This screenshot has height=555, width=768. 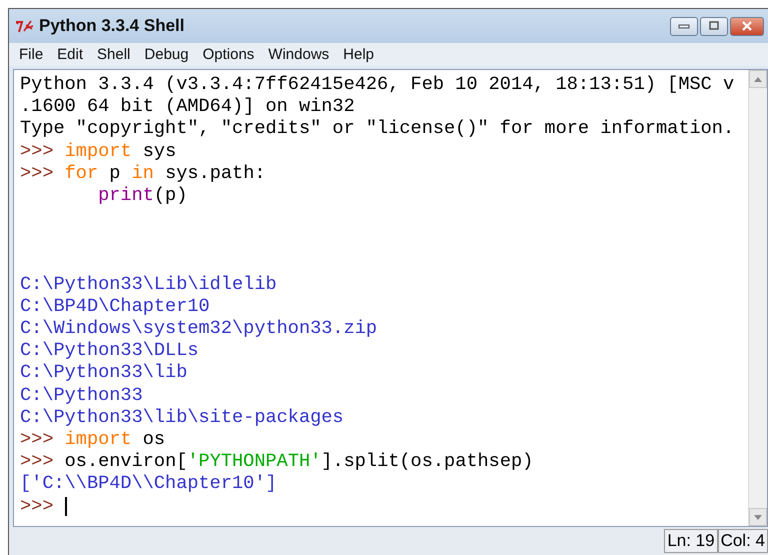 What do you see at coordinates (126, 196) in the screenshot?
I see `builtin-text: print` at bounding box center [126, 196].